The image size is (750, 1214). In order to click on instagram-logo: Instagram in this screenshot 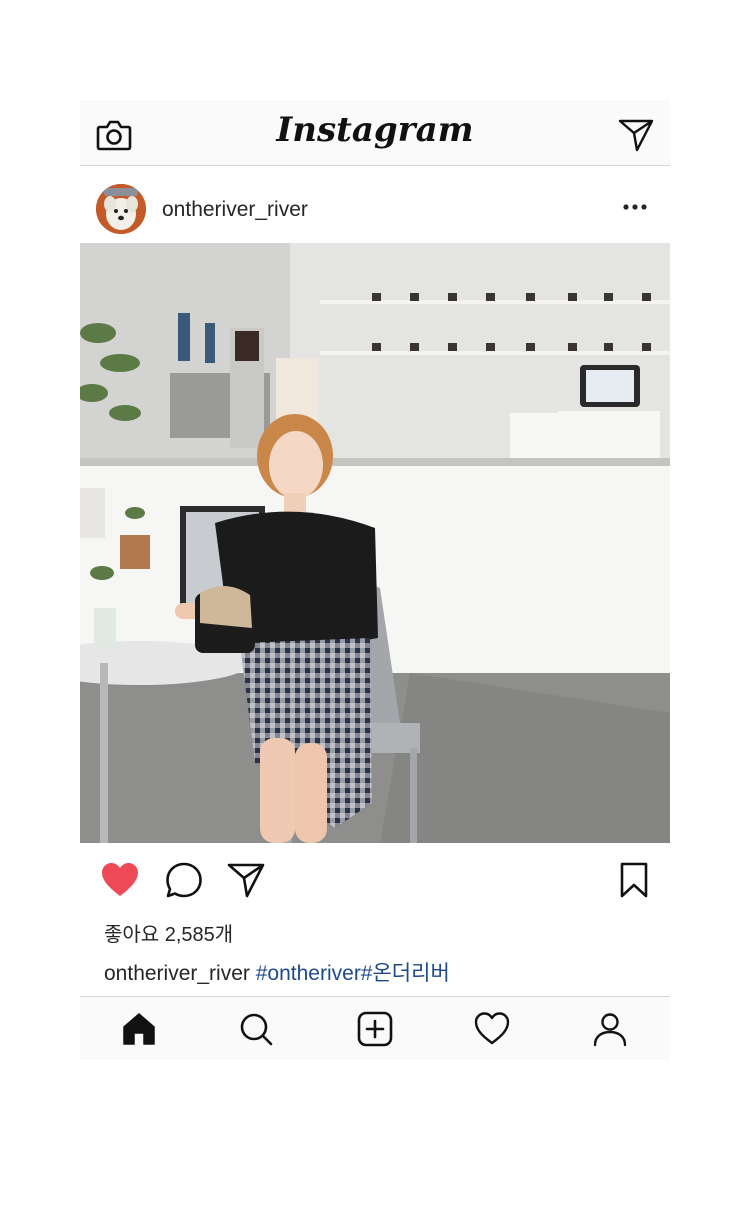, I will do `click(375, 130)`.